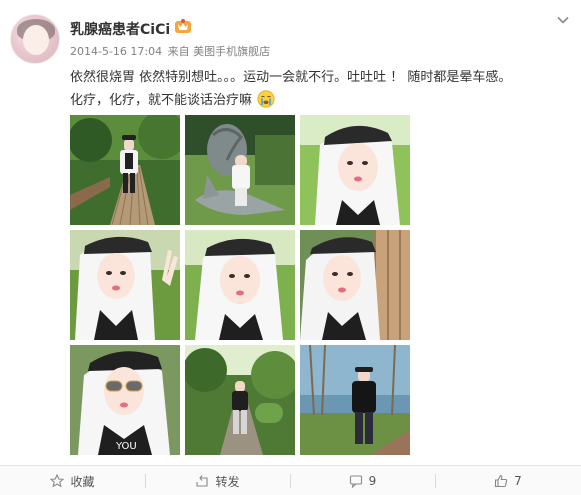 The width and height of the screenshot is (581, 495). Describe the element at coordinates (231, 51) in the screenshot. I see `post-source: 美图手机旗舰店` at that location.